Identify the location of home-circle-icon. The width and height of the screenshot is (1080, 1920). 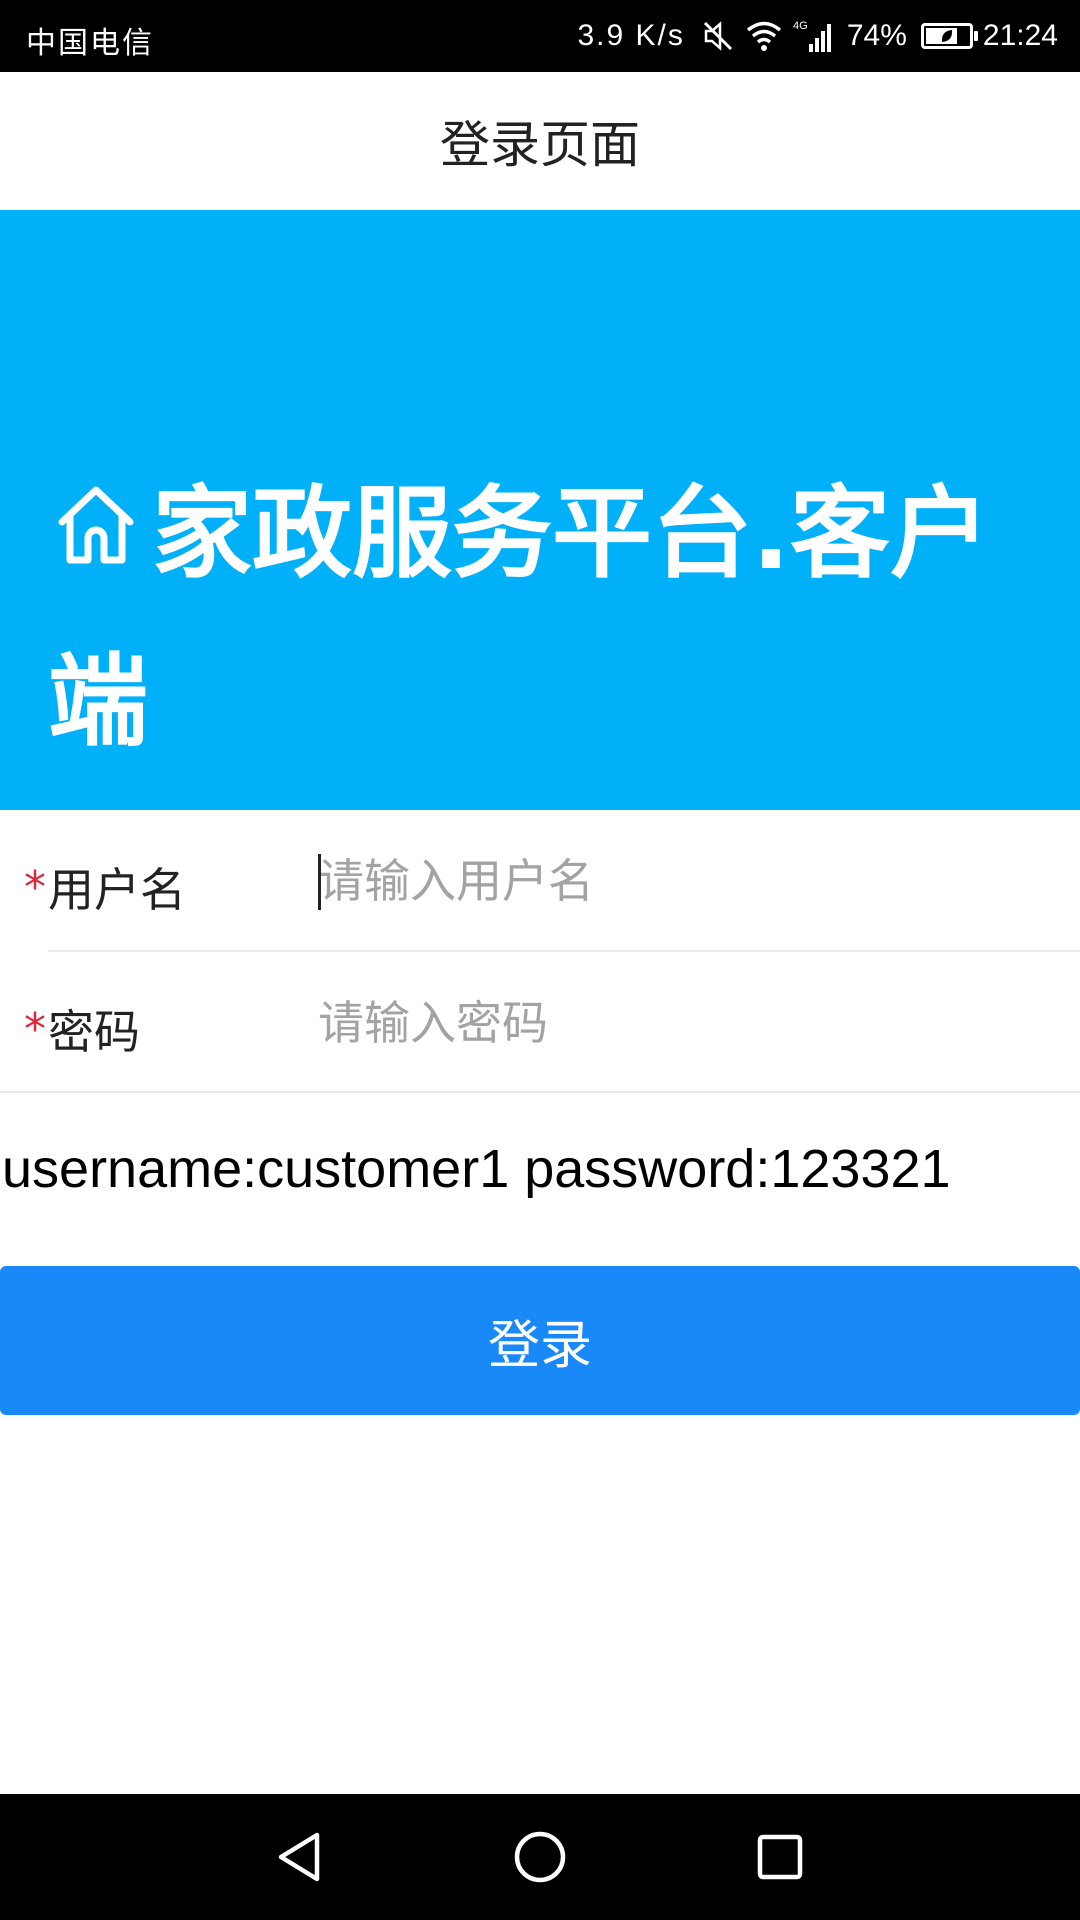
(540, 1857).